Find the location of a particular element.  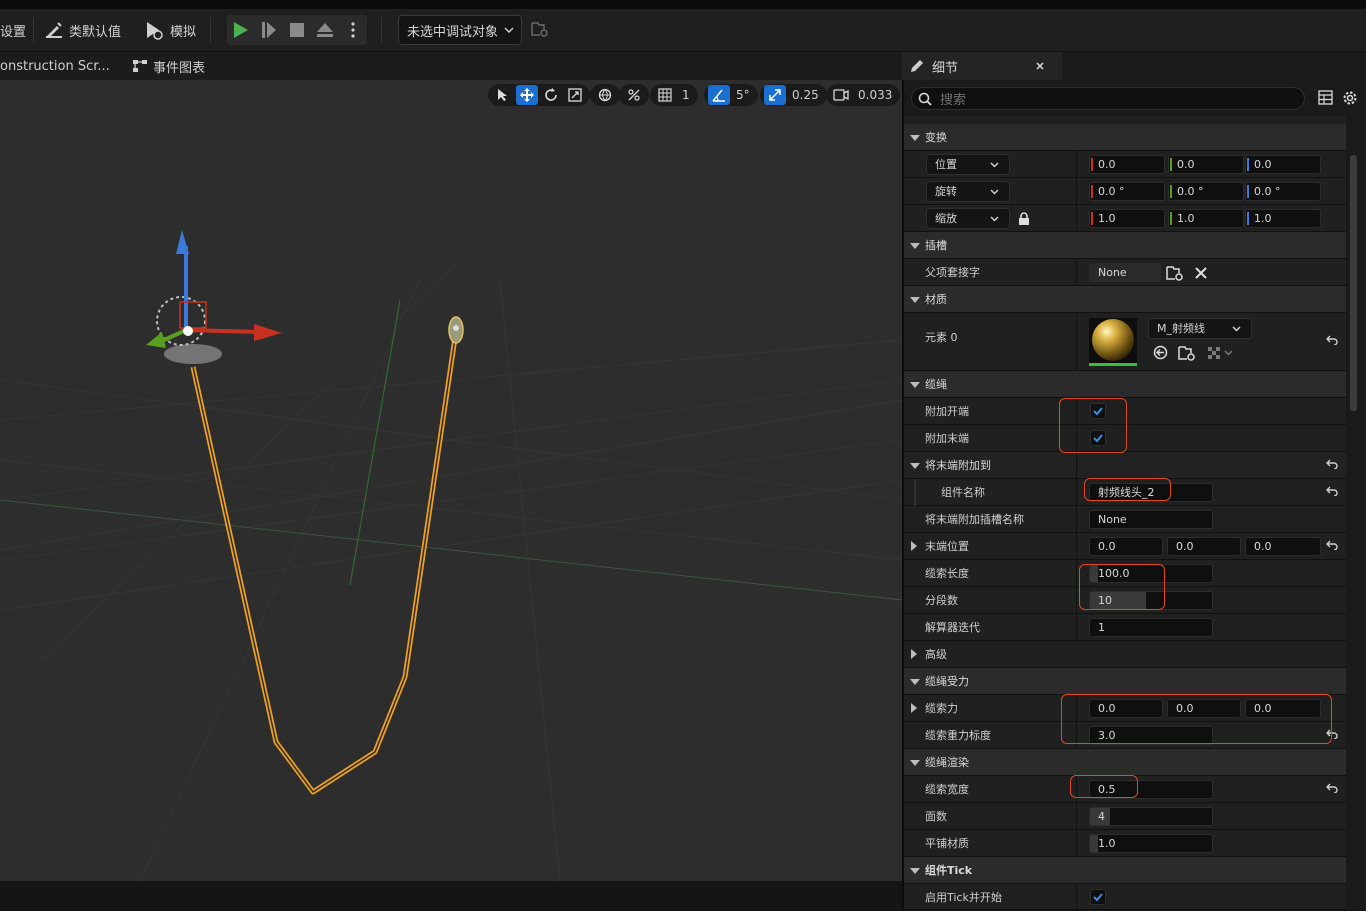

end-socket-field: None is located at coordinates (1151, 519).